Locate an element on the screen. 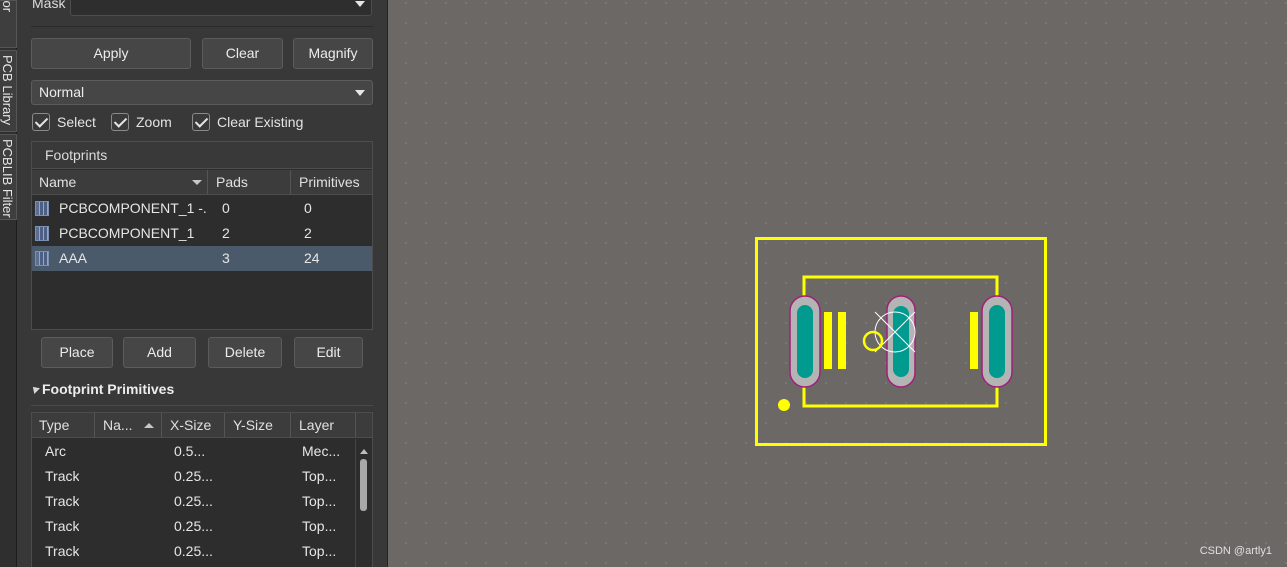  sort-ascending-icon is located at coordinates (149, 425).